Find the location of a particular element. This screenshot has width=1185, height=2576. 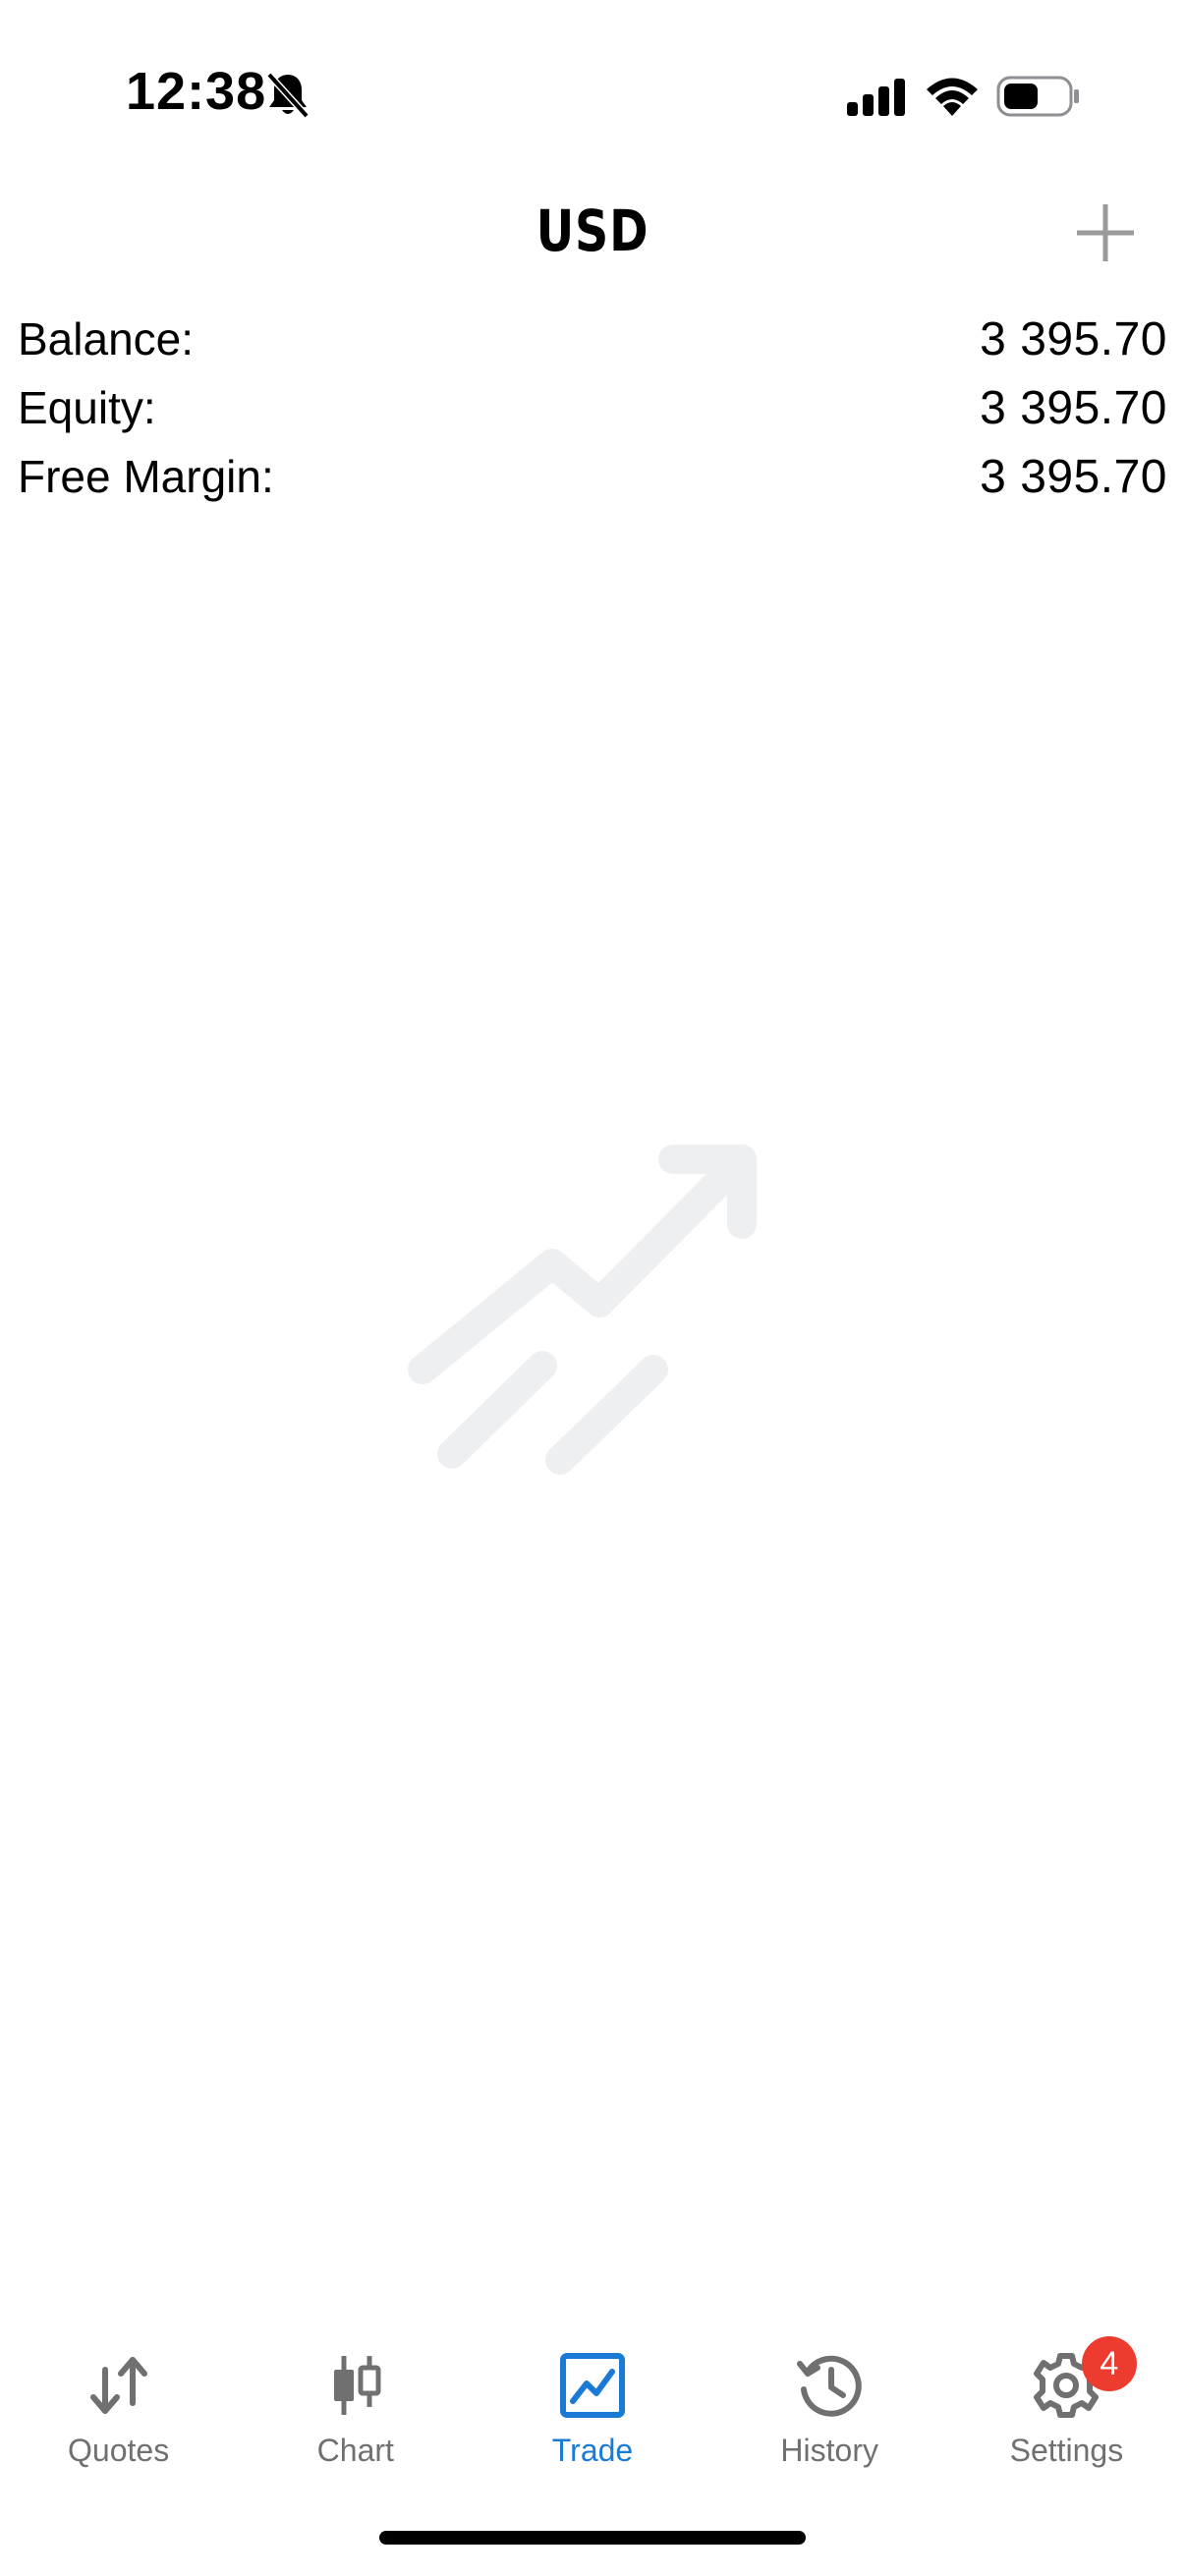

bell-off-icon is located at coordinates (288, 95).